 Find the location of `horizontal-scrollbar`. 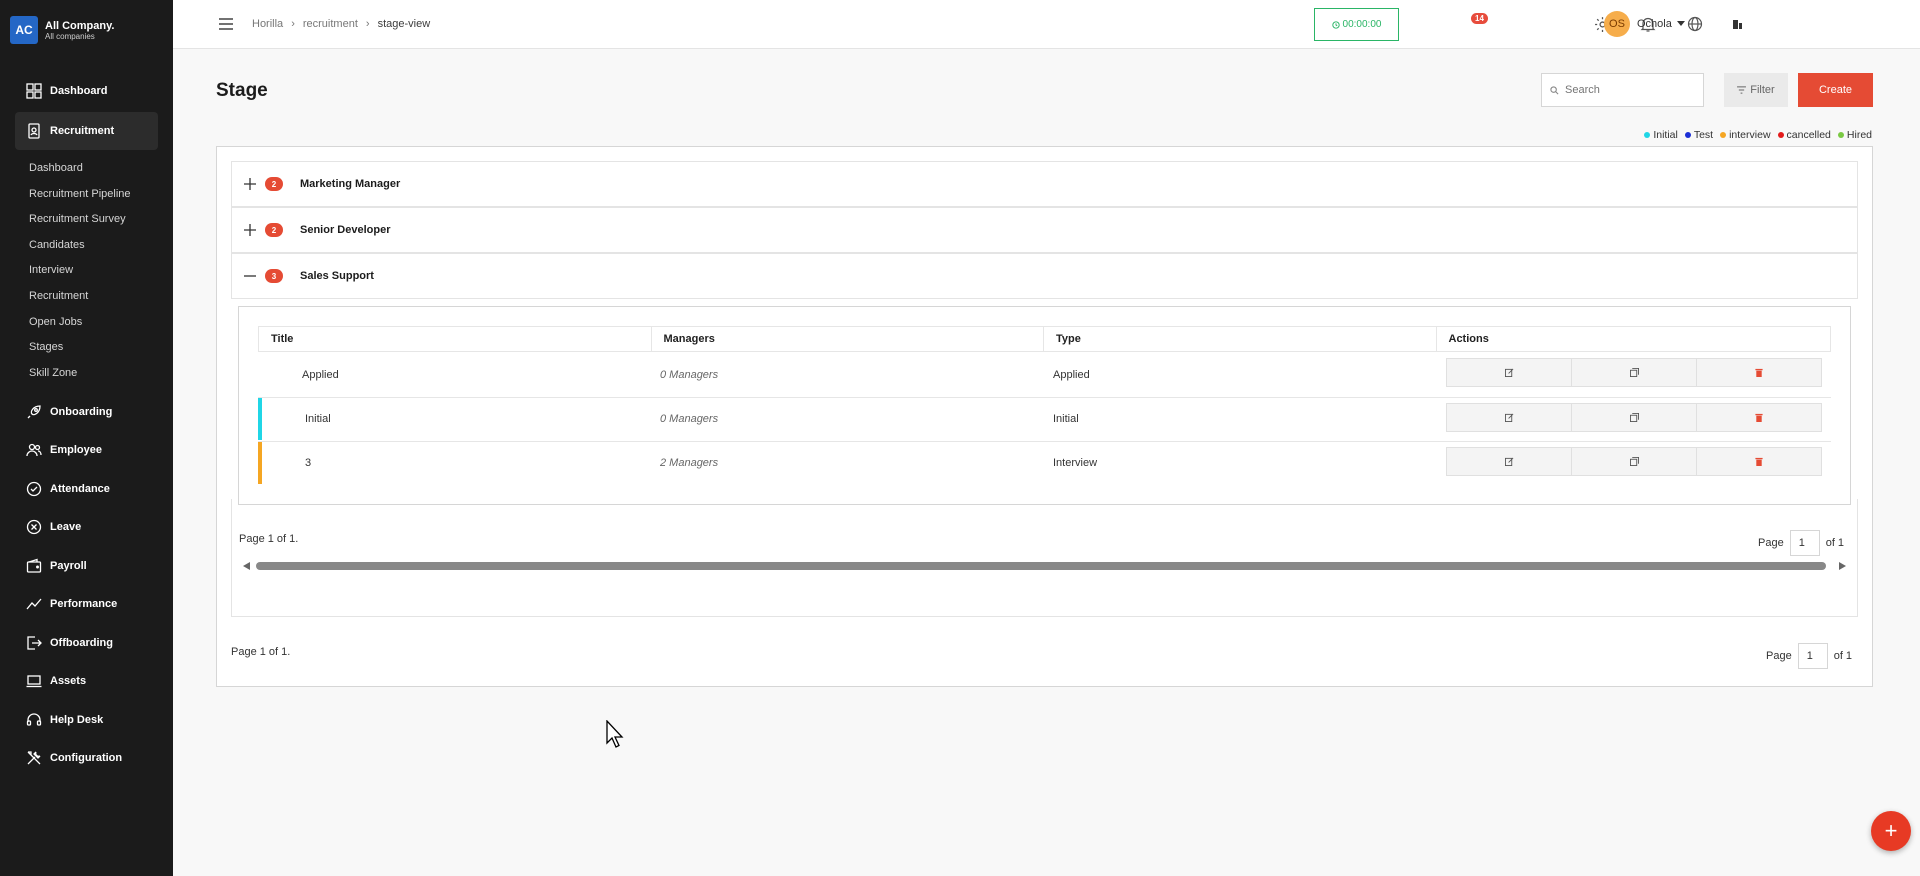

horizontal-scrollbar is located at coordinates (1044, 566).